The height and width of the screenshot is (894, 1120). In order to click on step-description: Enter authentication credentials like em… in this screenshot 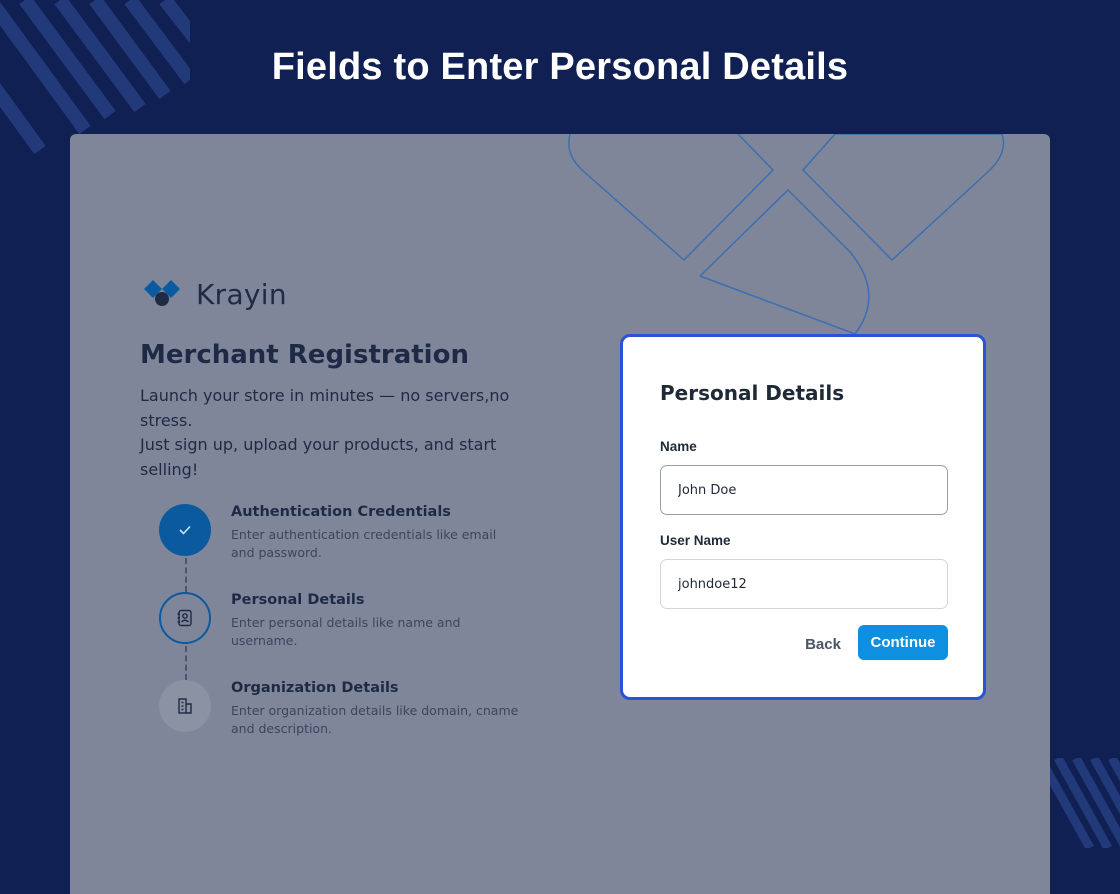, I will do `click(364, 543)`.